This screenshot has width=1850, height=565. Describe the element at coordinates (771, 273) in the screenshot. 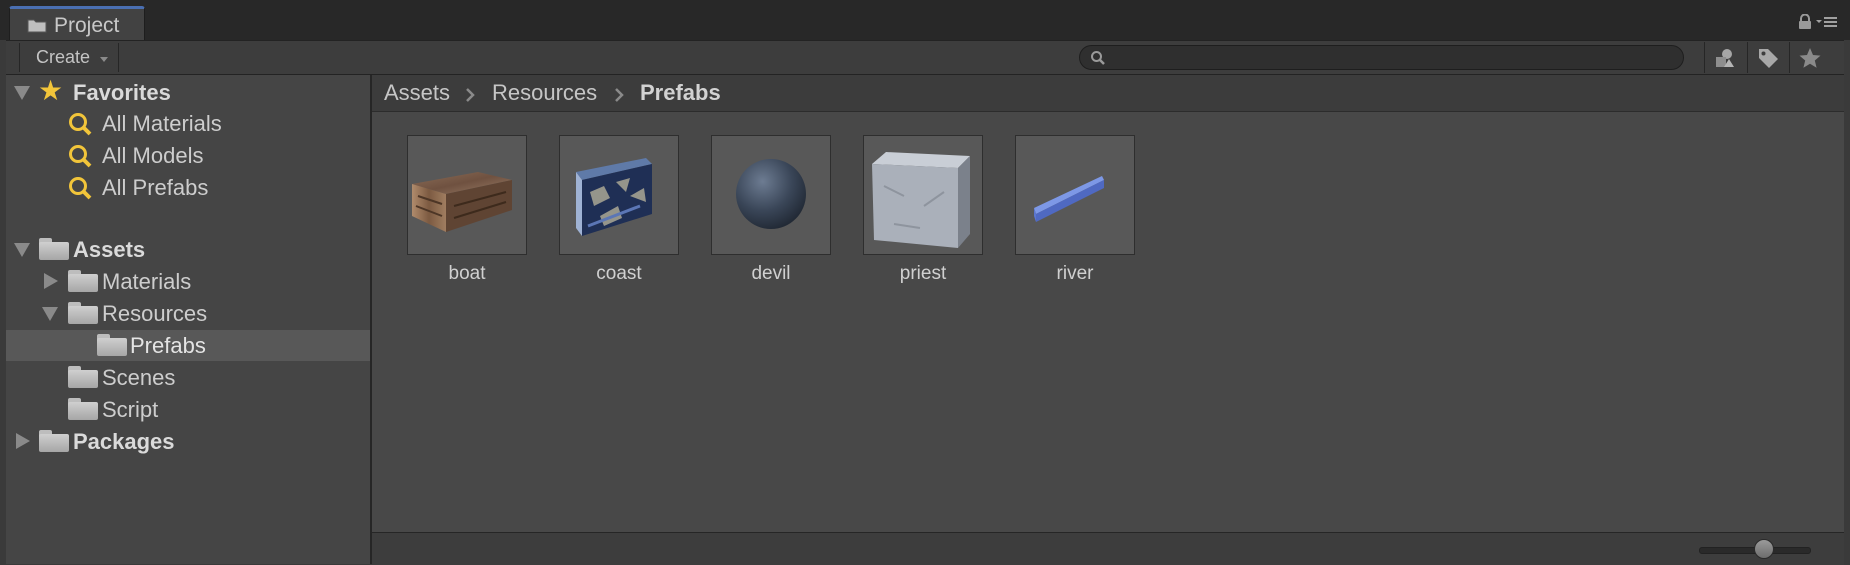

I see `asset-name: devil` at that location.